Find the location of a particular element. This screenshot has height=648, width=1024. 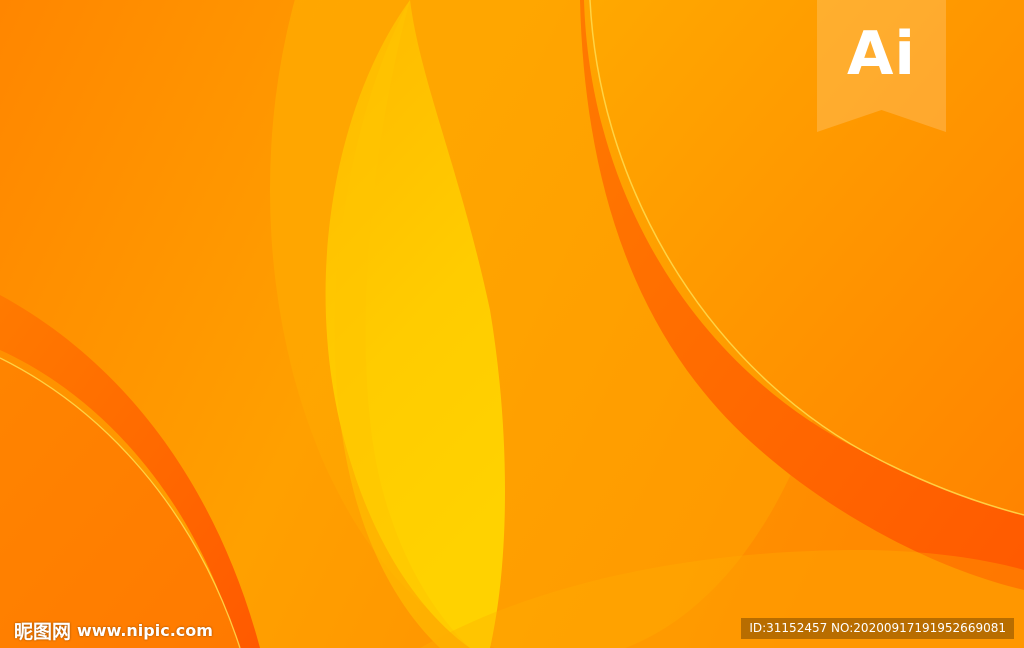

image-id-label: ID:31152457 NO:20200917191952669081 is located at coordinates (877, 628).